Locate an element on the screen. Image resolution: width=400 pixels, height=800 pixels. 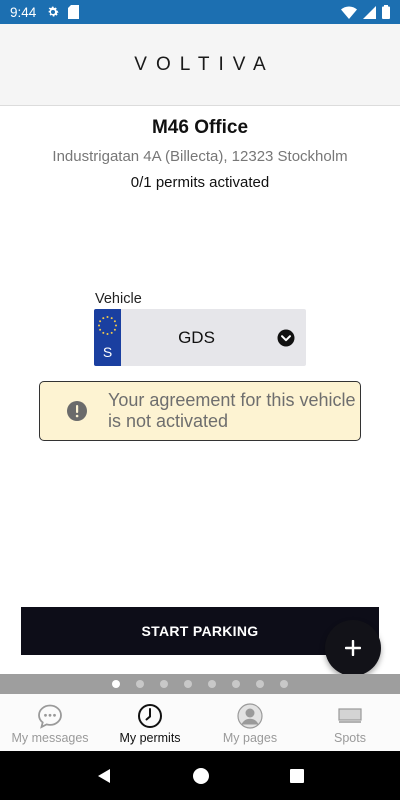
tab-my-pages: My pages is located at coordinates (250, 722).